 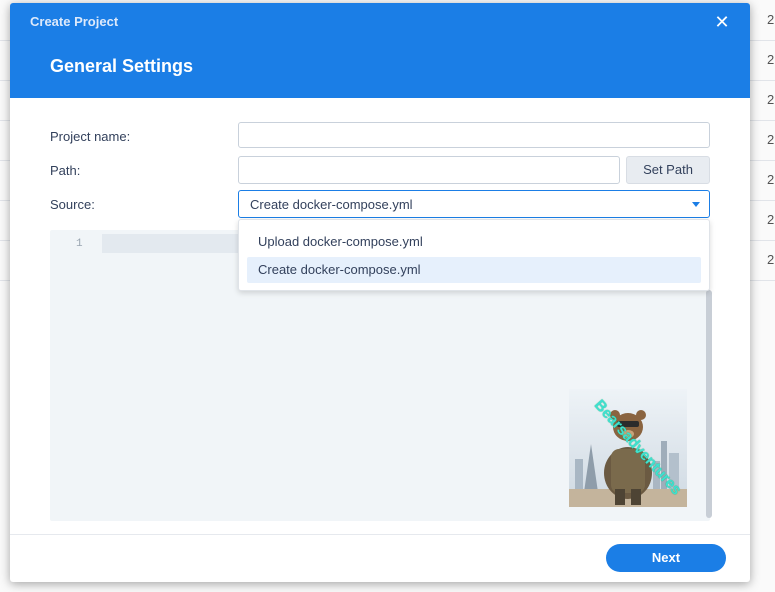 What do you see at coordinates (380, 534) in the screenshot?
I see `footer-divider` at bounding box center [380, 534].